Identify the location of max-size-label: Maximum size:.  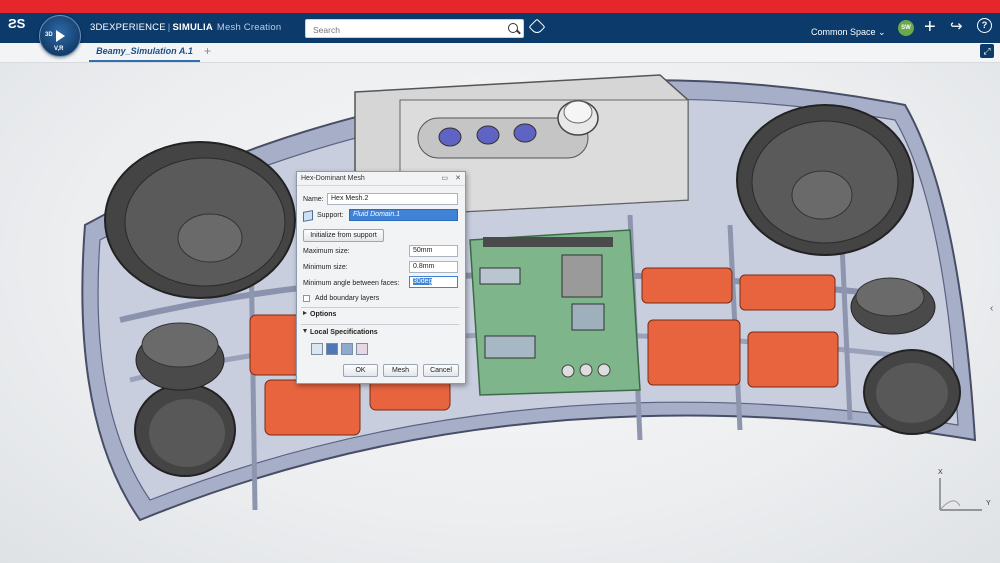
(326, 251).